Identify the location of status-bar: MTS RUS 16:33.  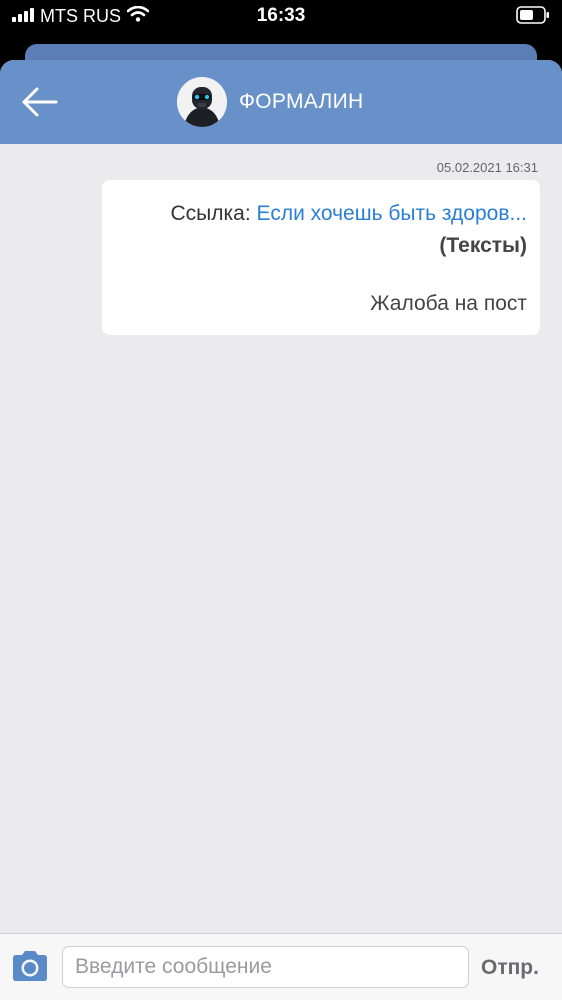
(281, 17).